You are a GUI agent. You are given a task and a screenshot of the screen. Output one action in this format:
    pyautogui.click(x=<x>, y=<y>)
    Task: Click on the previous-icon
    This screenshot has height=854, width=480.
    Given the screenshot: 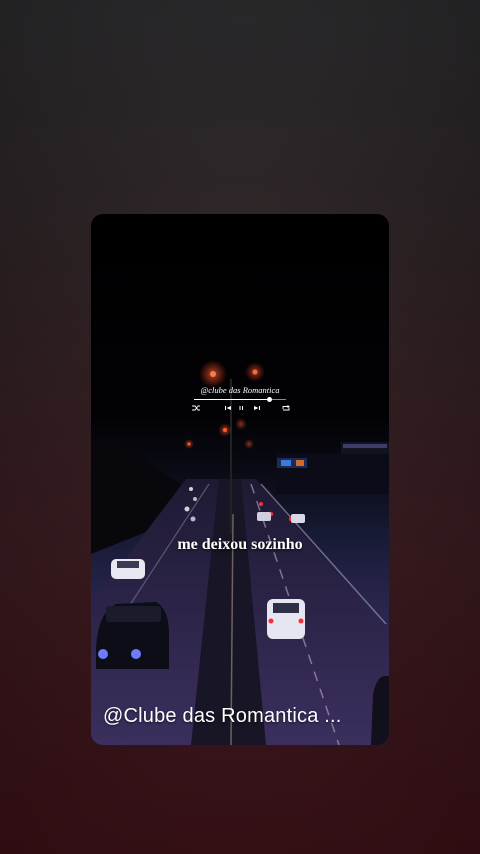 What is the action you would take?
    pyautogui.click(x=228, y=408)
    